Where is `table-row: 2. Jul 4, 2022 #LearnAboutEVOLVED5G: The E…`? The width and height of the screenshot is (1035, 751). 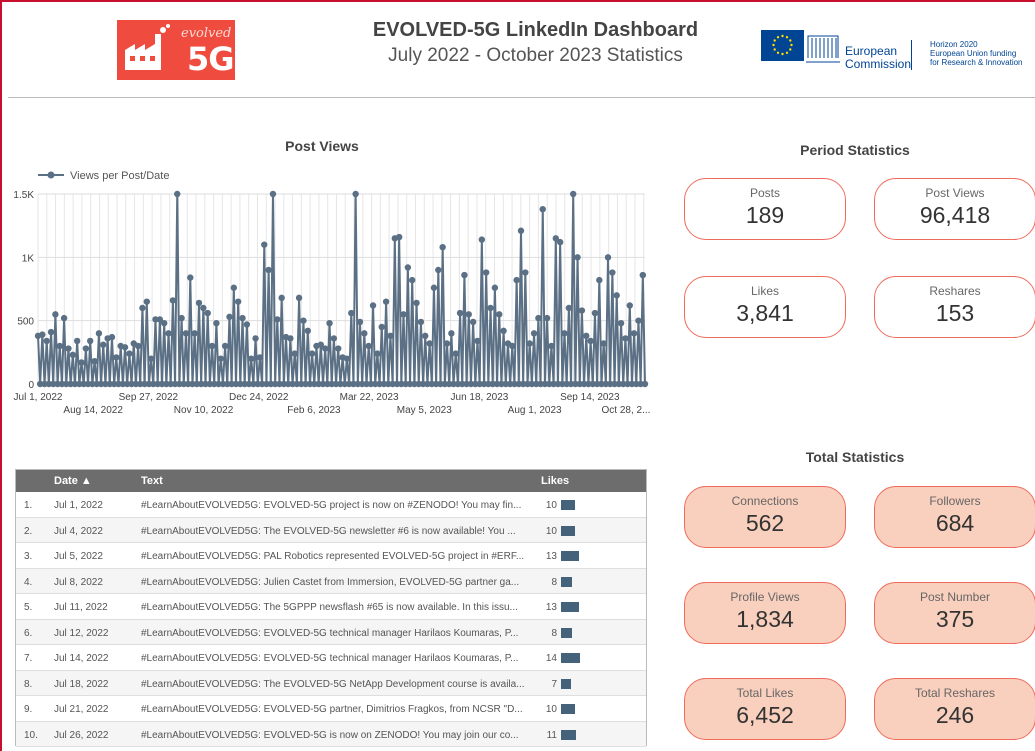 table-row: 2. Jul 4, 2022 #LearnAboutEVOLVED5G: The E… is located at coordinates (331, 530).